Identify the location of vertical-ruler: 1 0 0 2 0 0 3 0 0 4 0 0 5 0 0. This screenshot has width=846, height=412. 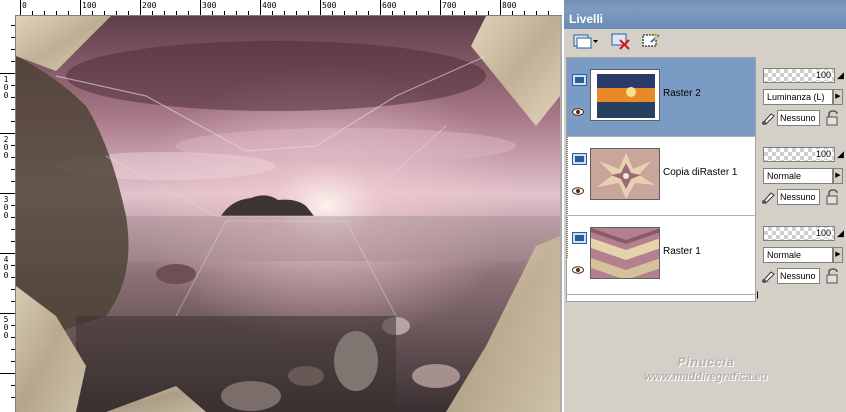
(8, 213).